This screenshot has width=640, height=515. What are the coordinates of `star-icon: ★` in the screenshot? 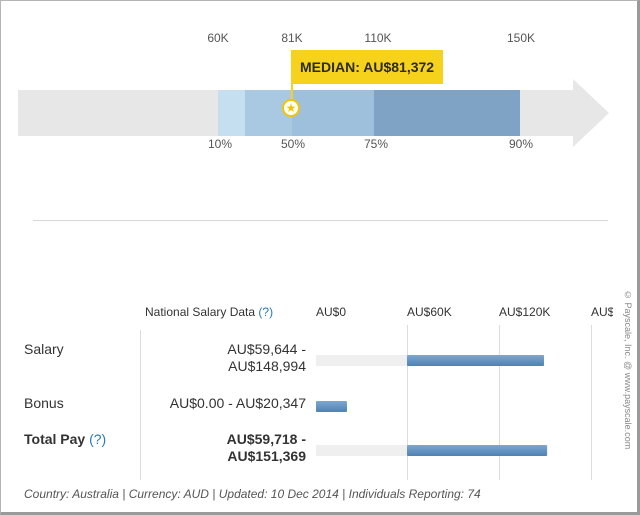 It's located at (291, 108).